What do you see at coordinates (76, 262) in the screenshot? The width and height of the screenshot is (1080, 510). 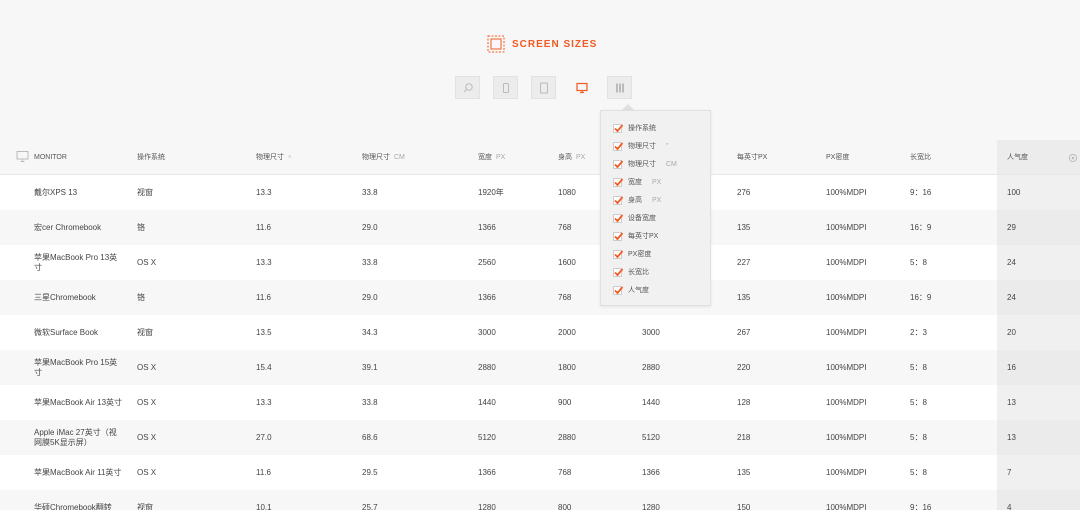 I see `cell-device: 苹果MacBook Pro 13英寸` at bounding box center [76, 262].